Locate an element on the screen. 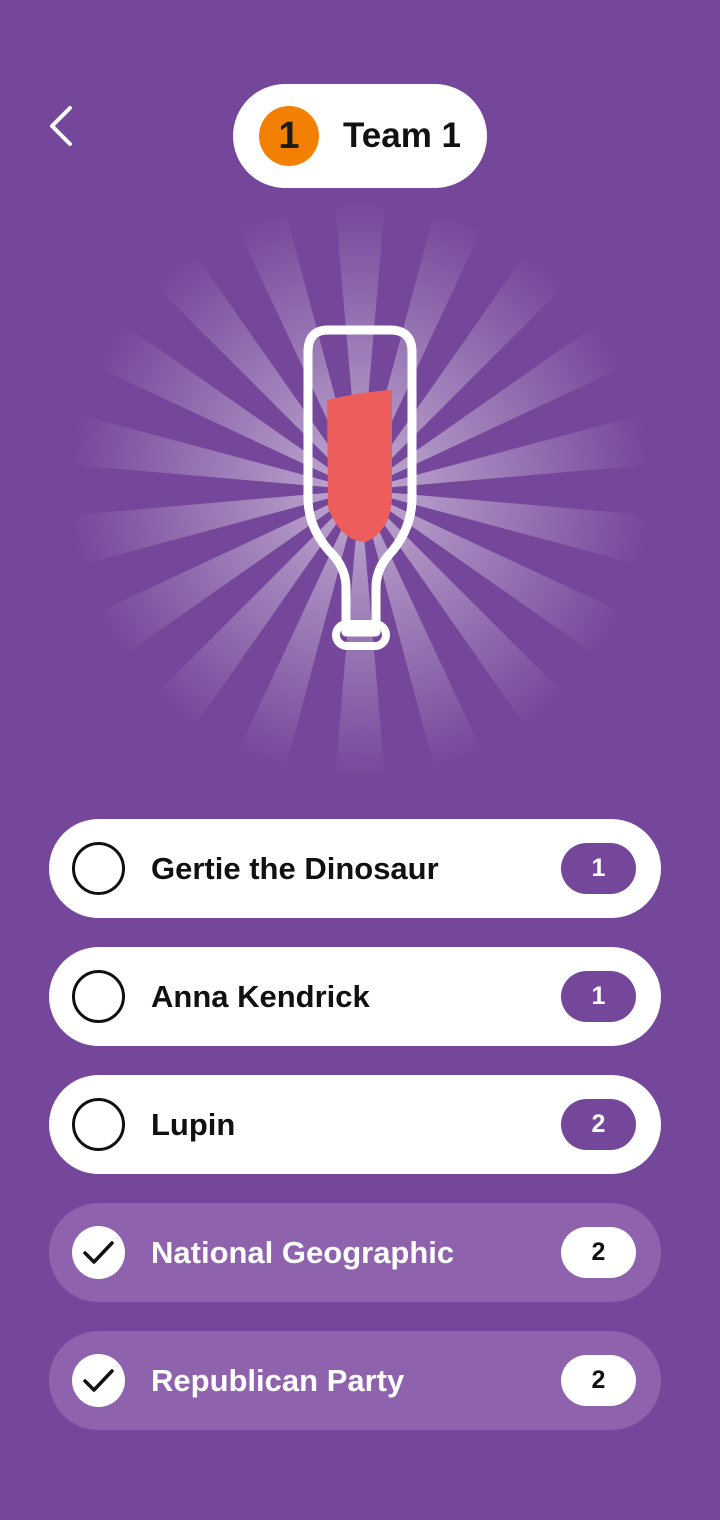 The width and height of the screenshot is (720, 1520). answer-option: Republican Party 2 is located at coordinates (355, 1380).